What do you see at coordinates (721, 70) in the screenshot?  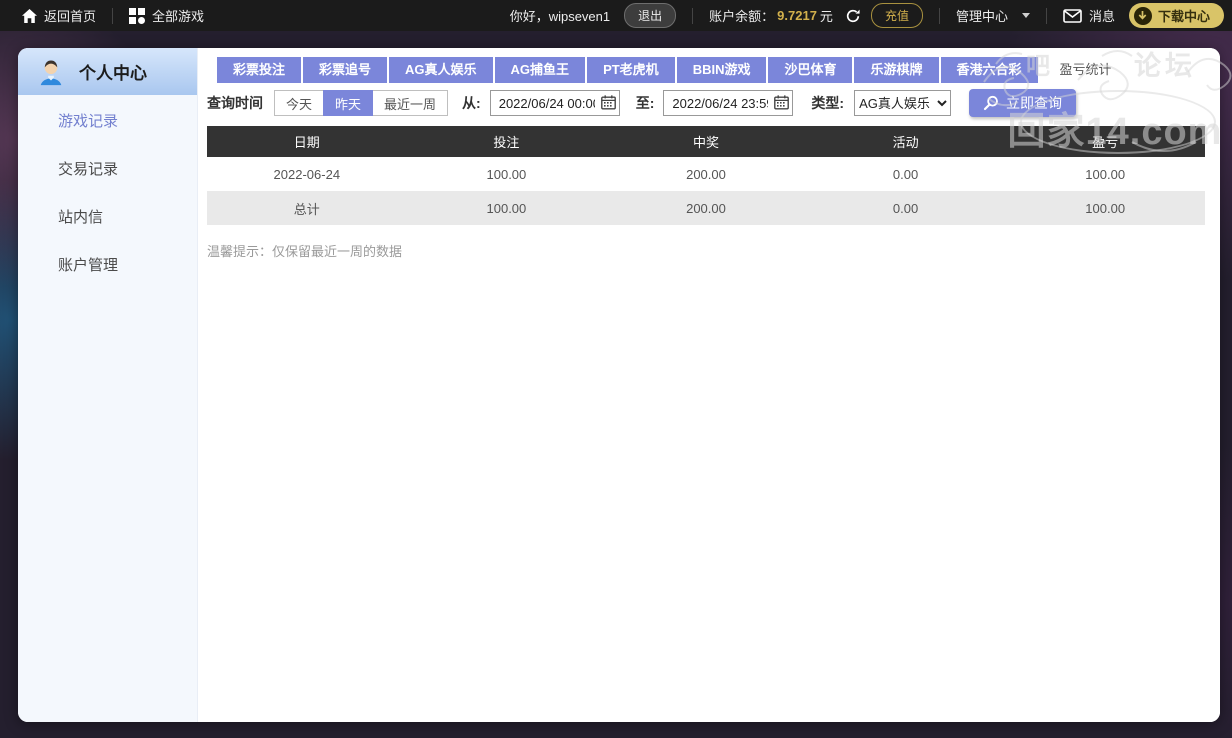 I see `tab-bbin-games: BBIN游戏` at bounding box center [721, 70].